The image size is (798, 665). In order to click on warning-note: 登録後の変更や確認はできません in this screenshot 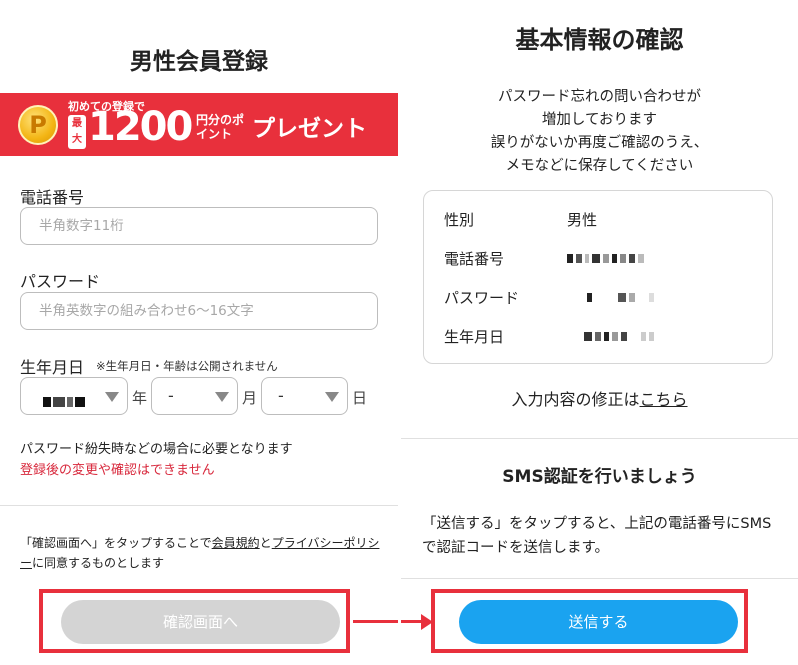, I will do `click(117, 470)`.